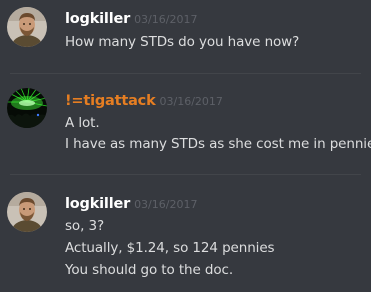 The width and height of the screenshot is (371, 292). I want to click on message-text: Actually, $1.24, so 124 pennies, so click(170, 248).